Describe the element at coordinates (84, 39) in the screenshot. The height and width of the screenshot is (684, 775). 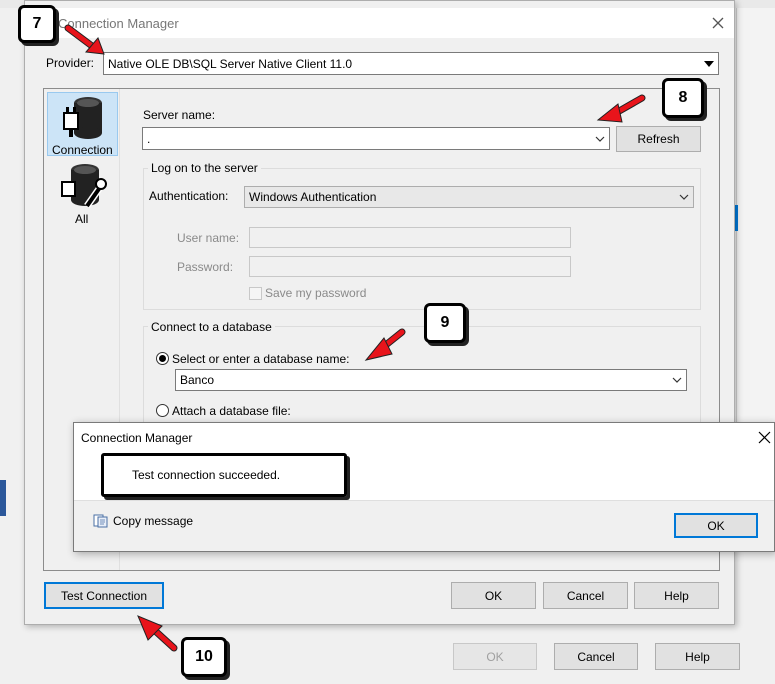
I see `arrow-to-provider` at that location.